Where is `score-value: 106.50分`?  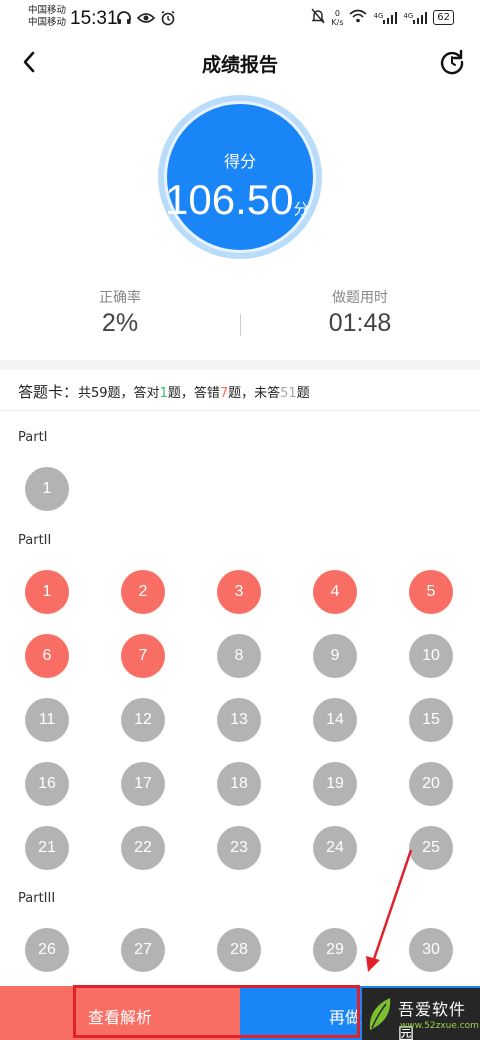
score-value: 106.50分 is located at coordinates (237, 199).